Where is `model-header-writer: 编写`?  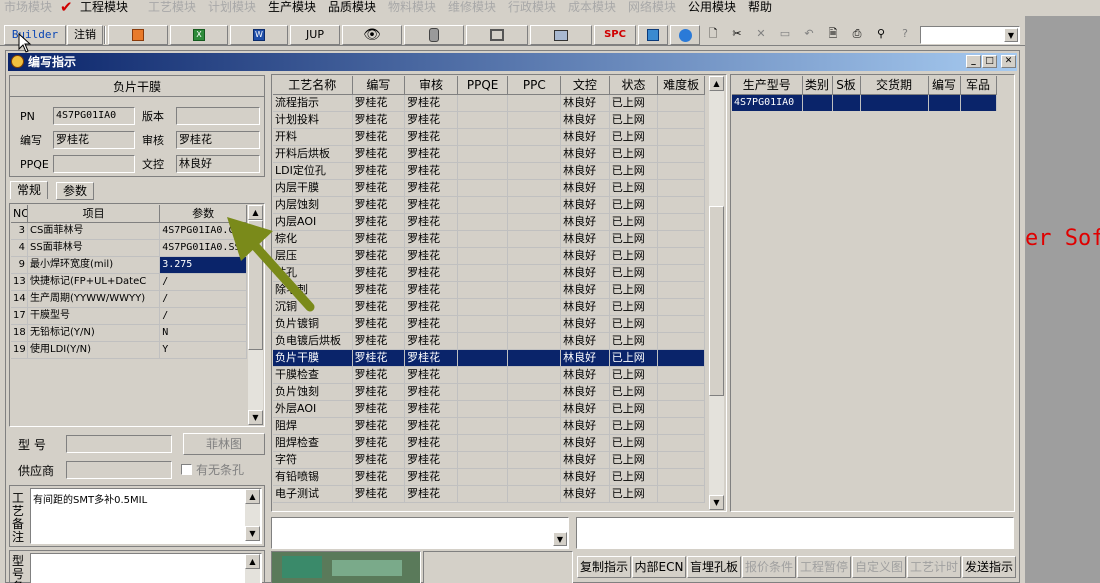 model-header-writer: 编写 is located at coordinates (944, 85).